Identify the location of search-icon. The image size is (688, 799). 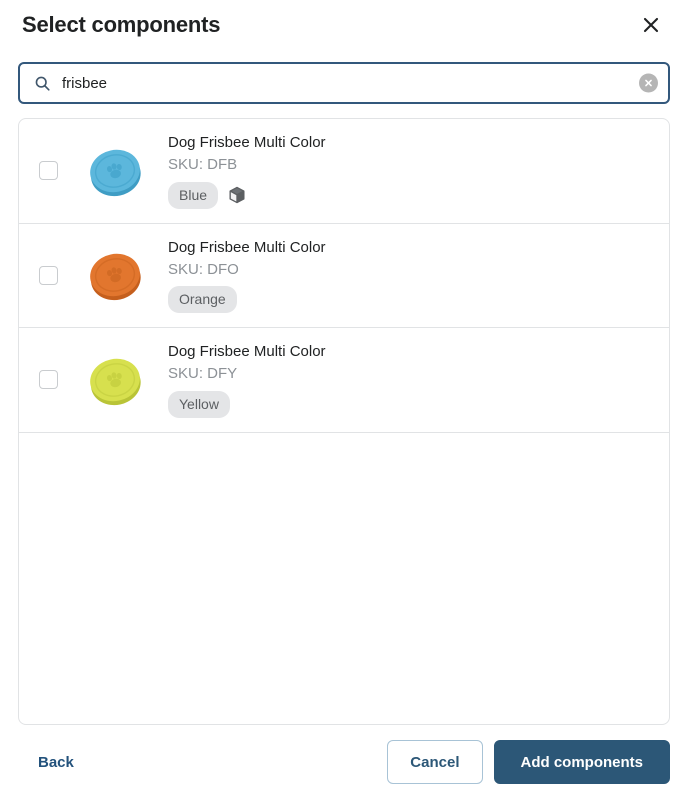
(42, 83).